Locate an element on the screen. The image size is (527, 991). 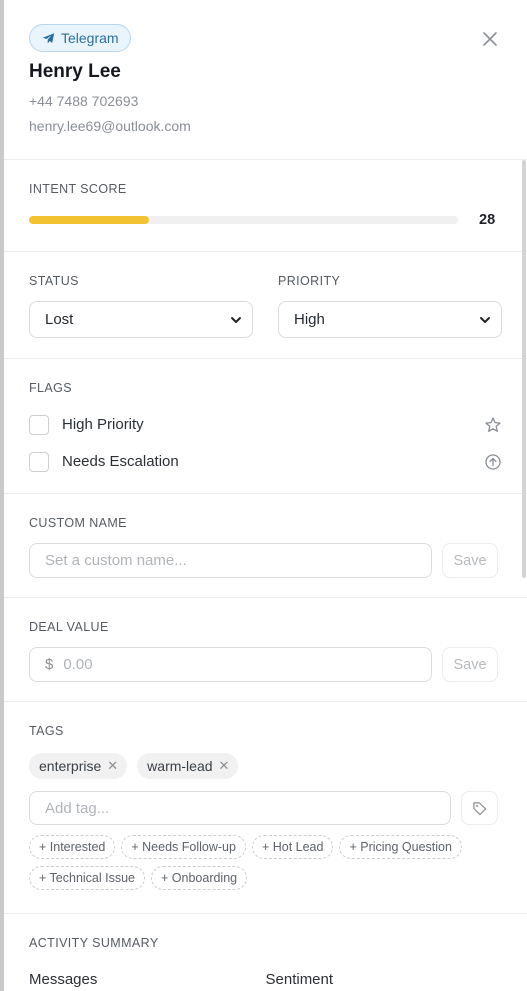
deal-value-placeholder: 0.00 is located at coordinates (78, 664).